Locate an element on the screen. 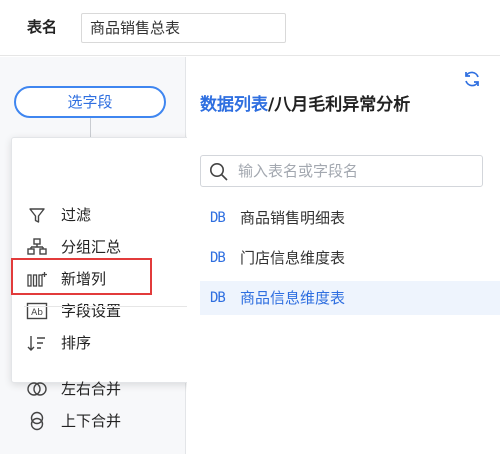  table-search-box is located at coordinates (341, 171).